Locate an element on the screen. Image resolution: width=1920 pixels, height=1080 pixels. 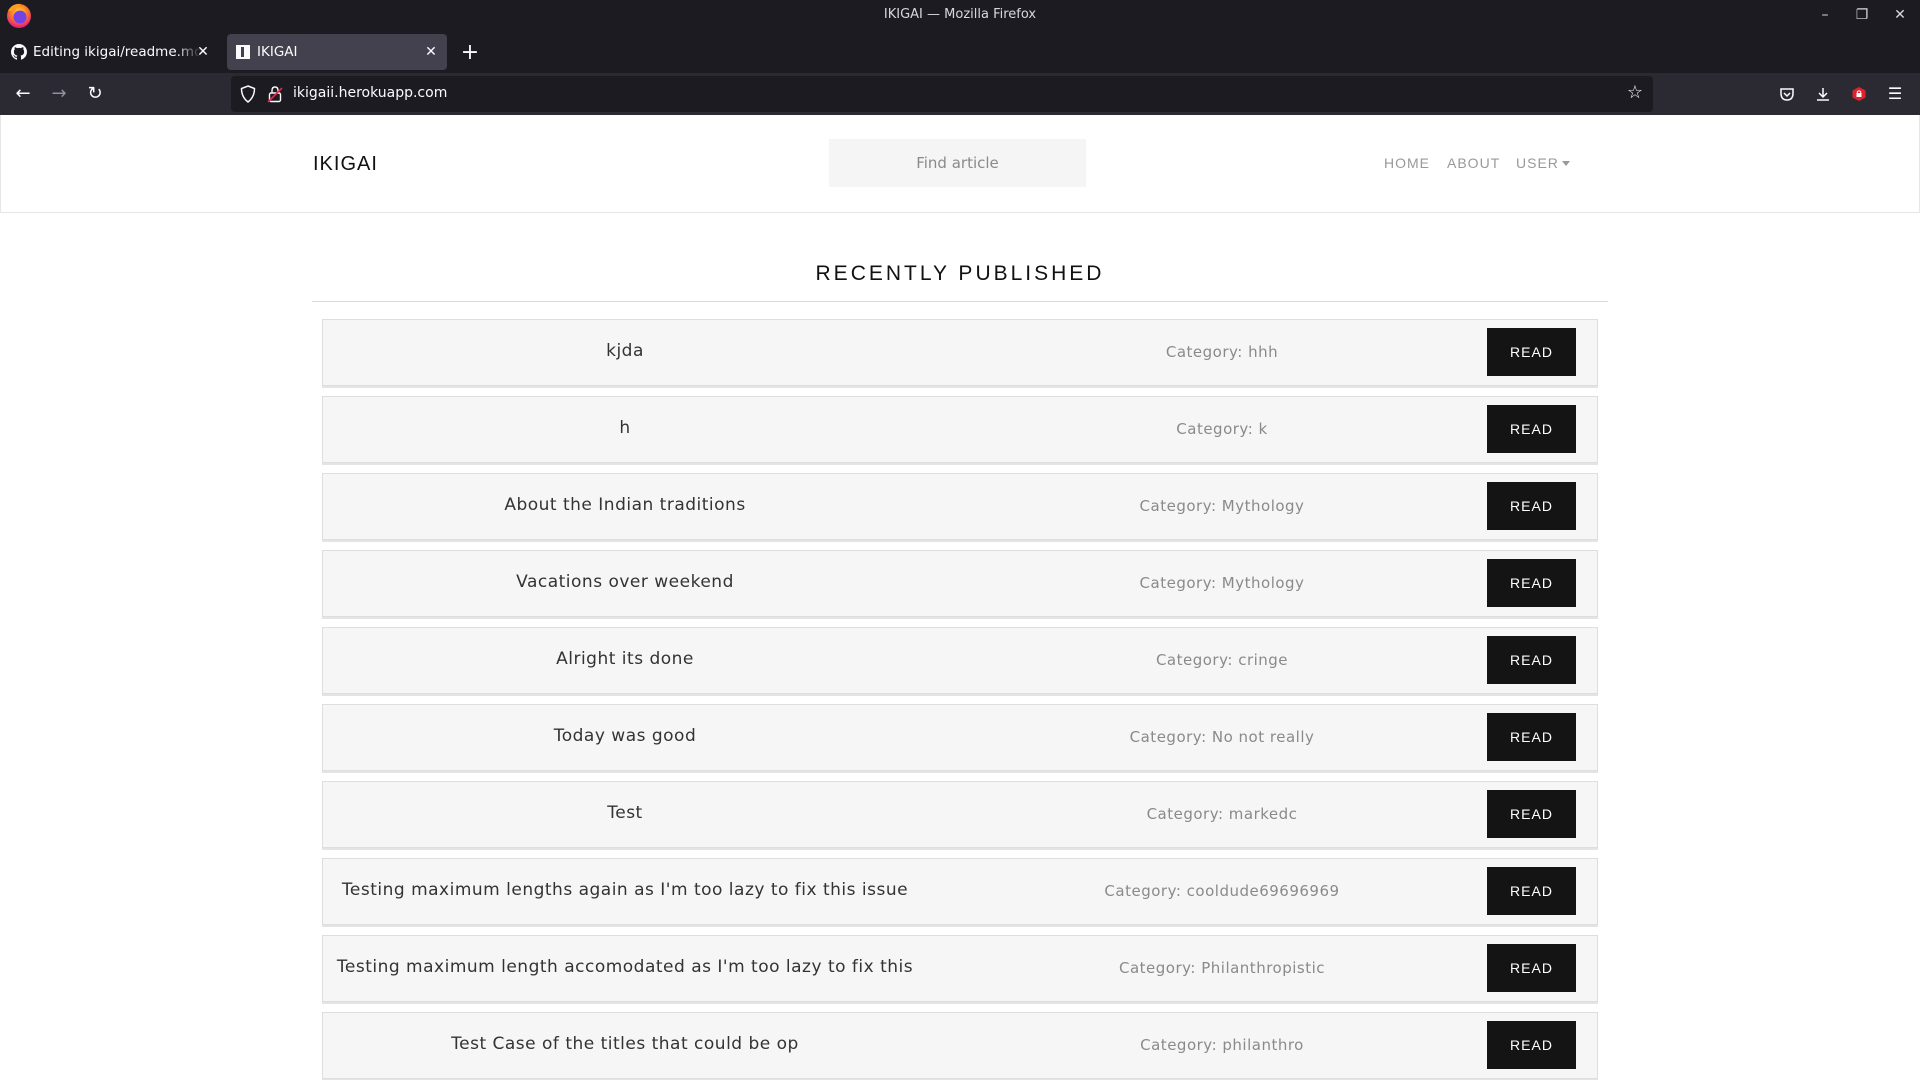
tab-ikigai: IKIGAI ✕ is located at coordinates (337, 52).